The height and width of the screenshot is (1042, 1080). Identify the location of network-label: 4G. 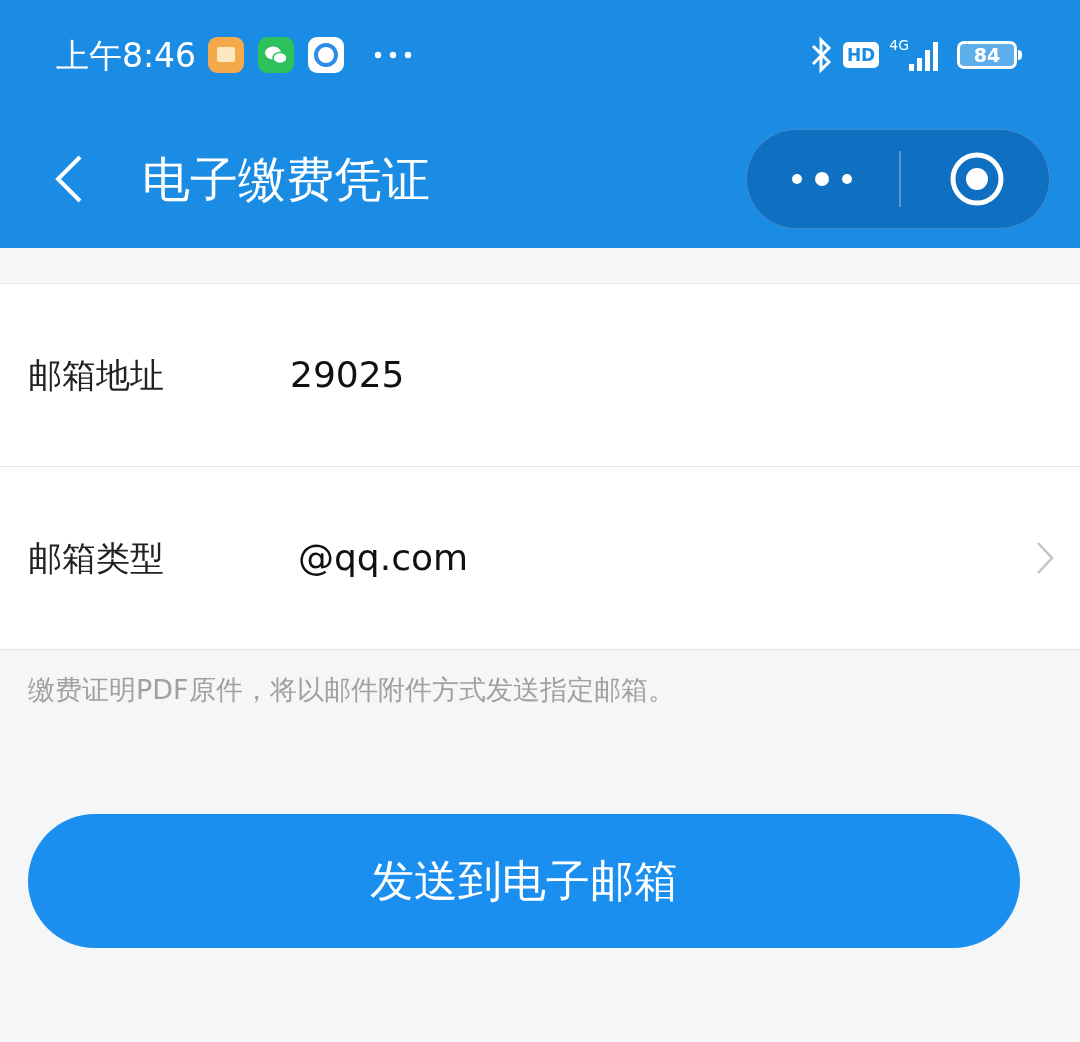
(899, 45).